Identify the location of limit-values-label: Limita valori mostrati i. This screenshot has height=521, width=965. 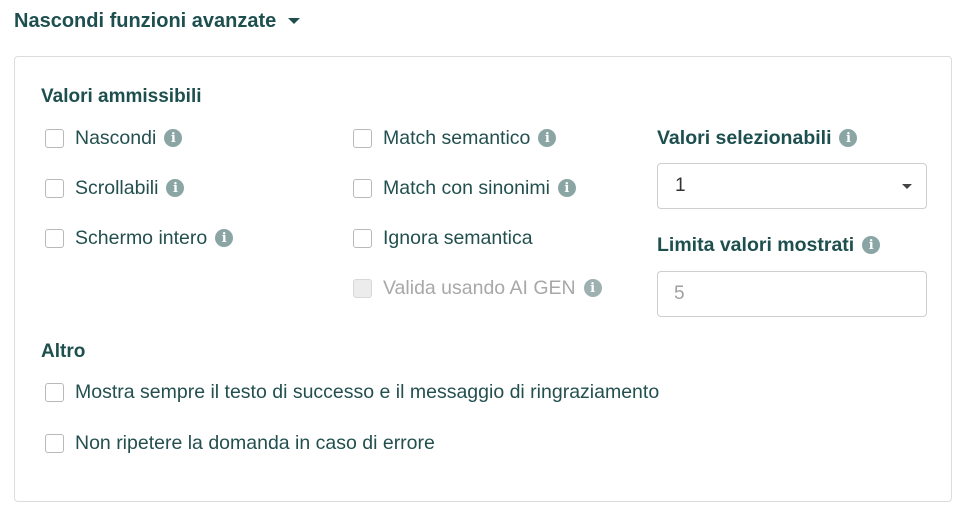
(769, 245).